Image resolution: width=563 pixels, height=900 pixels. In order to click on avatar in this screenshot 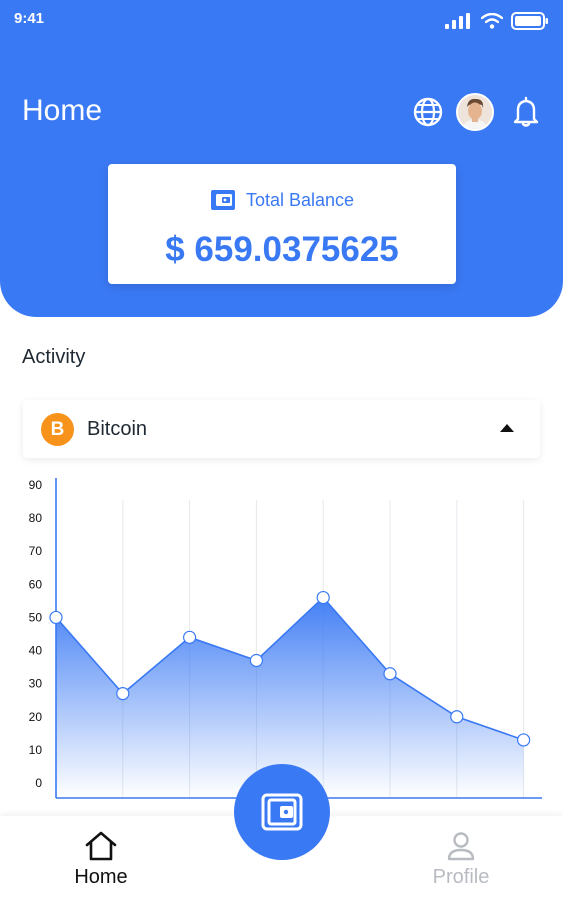, I will do `click(475, 112)`.